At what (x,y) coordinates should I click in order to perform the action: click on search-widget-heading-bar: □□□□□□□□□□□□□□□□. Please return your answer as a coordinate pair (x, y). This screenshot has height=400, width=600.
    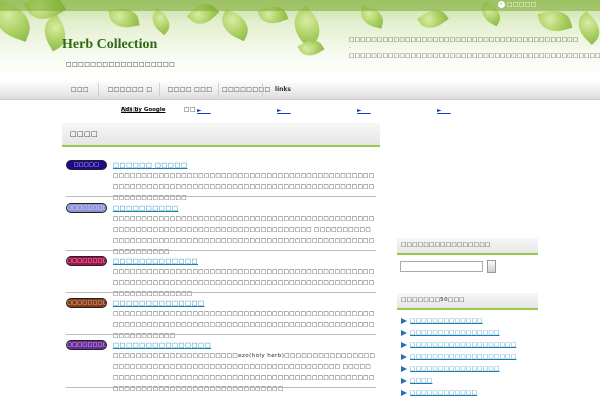
    Looking at the image, I should click on (467, 246).